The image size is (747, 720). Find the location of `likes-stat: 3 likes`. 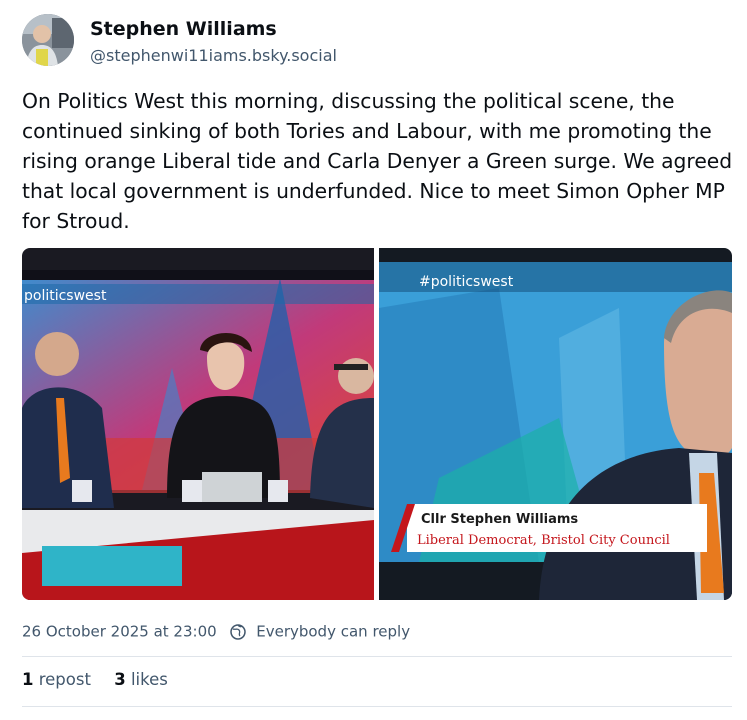

likes-stat: 3 likes is located at coordinates (141, 679).